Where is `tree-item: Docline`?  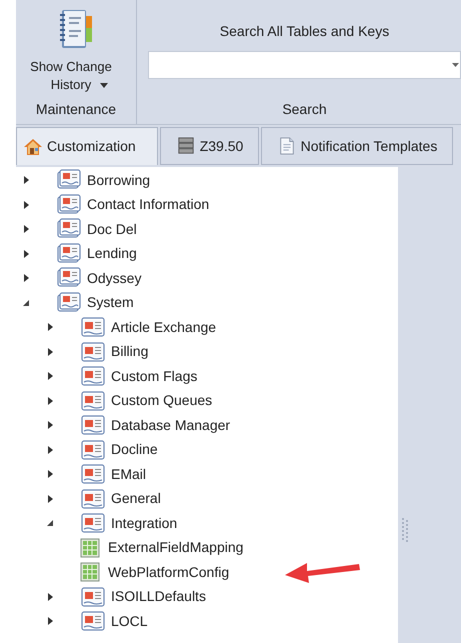
tree-item: Docline is located at coordinates (134, 449).